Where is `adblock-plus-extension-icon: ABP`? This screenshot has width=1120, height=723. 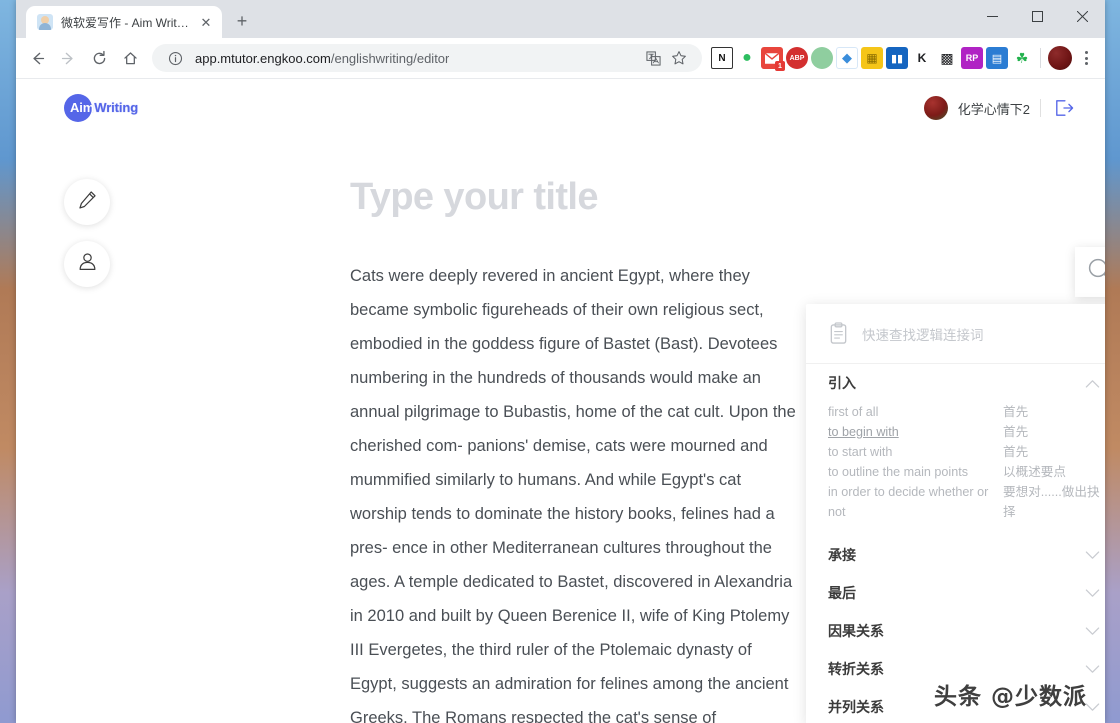
adblock-plus-extension-icon: ABP is located at coordinates (797, 58).